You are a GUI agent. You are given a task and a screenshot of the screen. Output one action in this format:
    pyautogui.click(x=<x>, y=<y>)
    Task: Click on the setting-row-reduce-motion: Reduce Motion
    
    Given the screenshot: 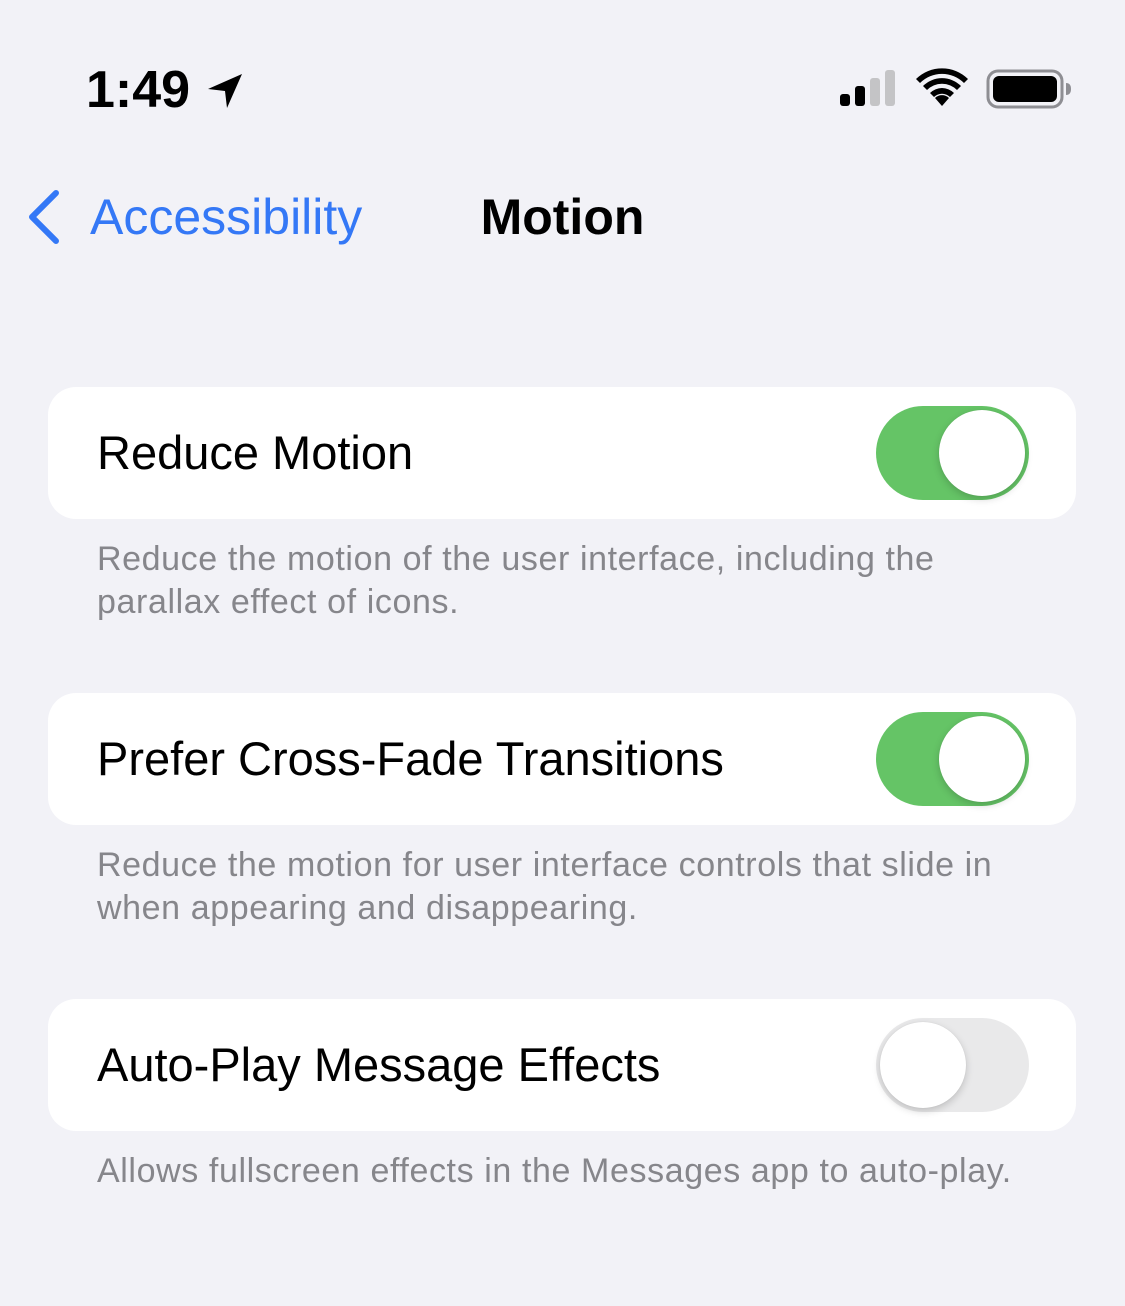 What is the action you would take?
    pyautogui.click(x=562, y=453)
    